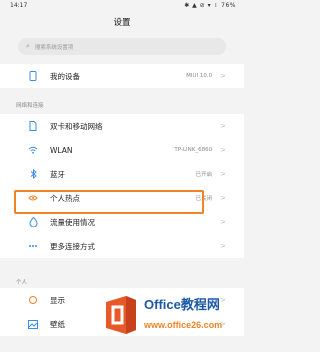 Image resolution: width=320 pixels, height=352 pixels. I want to click on bluetooth-icon, so click(33, 174).